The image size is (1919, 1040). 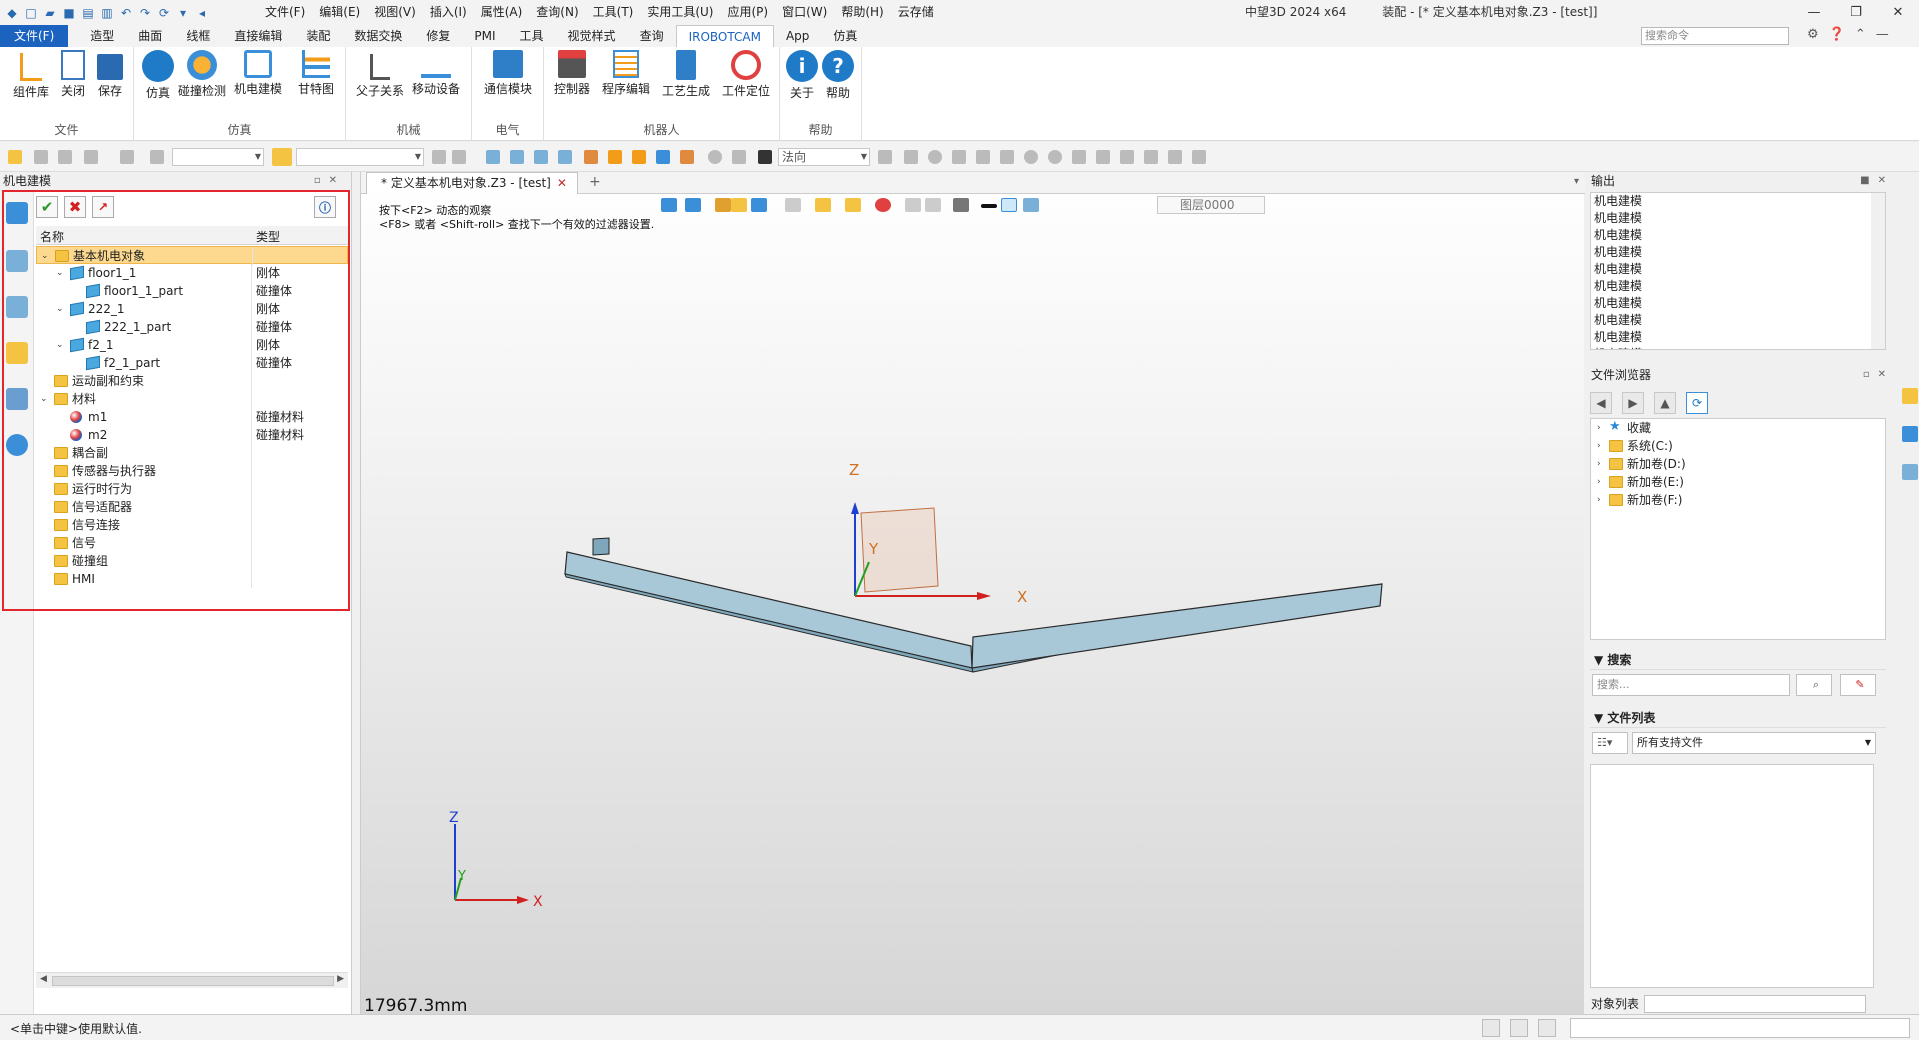 What do you see at coordinates (824, 157) in the screenshot?
I see `direction-combo: 法向 ▼` at bounding box center [824, 157].